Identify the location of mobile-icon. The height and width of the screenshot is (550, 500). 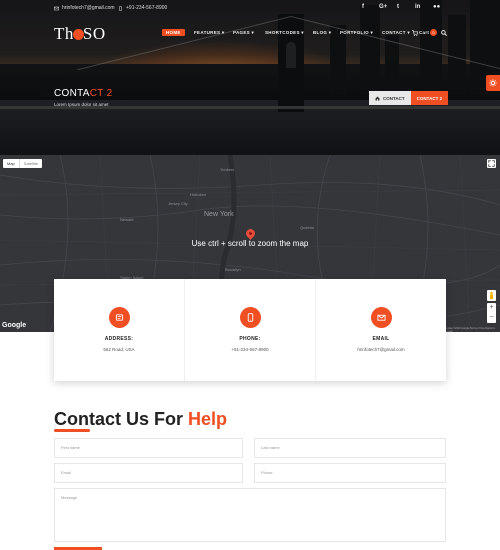
(120, 8).